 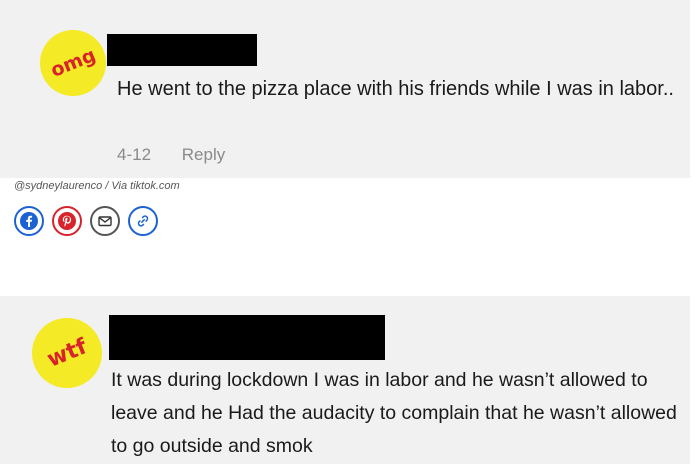 I want to click on email-icon, so click(x=105, y=221).